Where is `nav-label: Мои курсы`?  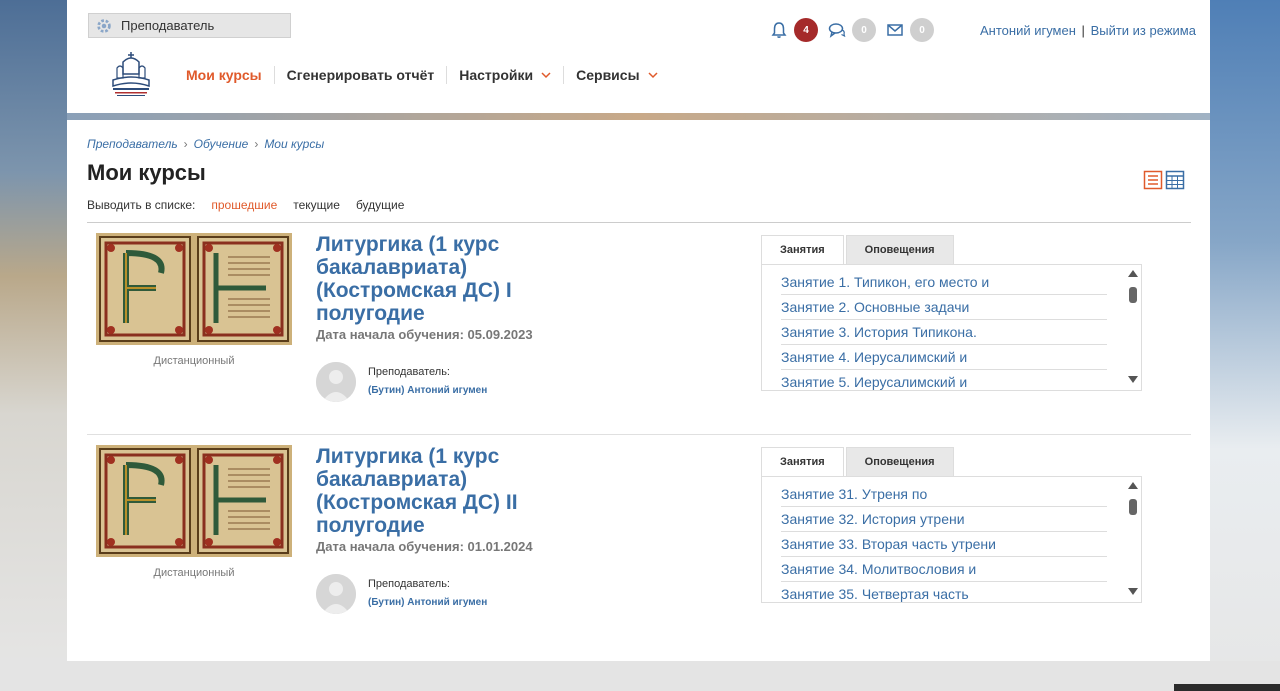 nav-label: Мои курсы is located at coordinates (224, 75).